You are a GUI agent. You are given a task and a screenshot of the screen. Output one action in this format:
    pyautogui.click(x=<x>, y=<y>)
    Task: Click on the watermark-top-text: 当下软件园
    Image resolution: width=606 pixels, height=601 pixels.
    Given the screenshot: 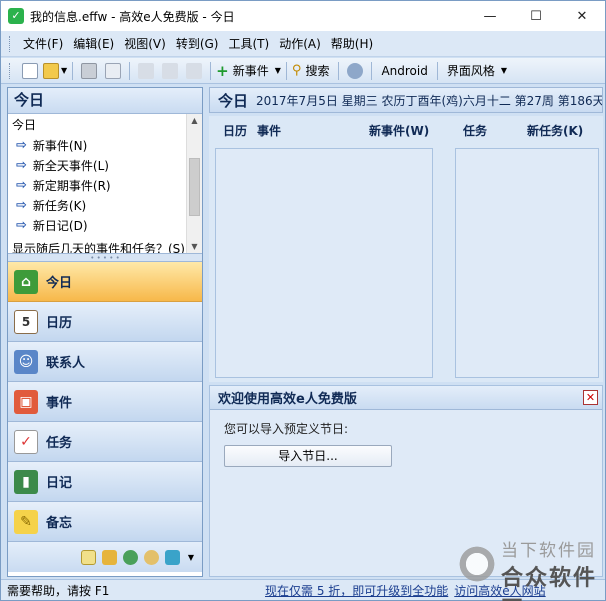 What is the action you would take?
    pyautogui.click(x=548, y=551)
    